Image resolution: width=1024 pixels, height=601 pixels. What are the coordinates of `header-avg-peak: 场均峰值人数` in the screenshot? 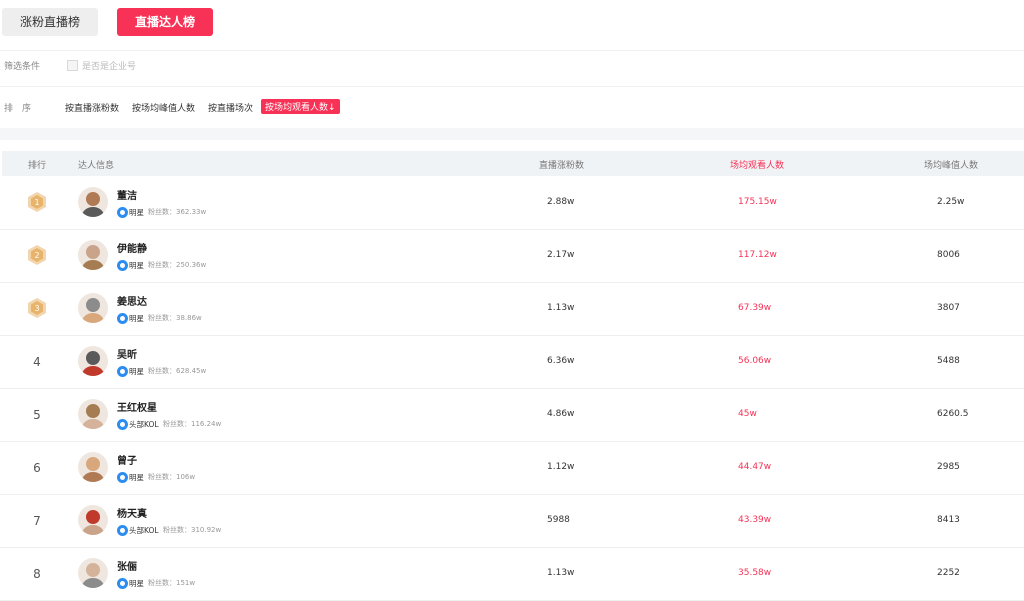 It's located at (951, 164).